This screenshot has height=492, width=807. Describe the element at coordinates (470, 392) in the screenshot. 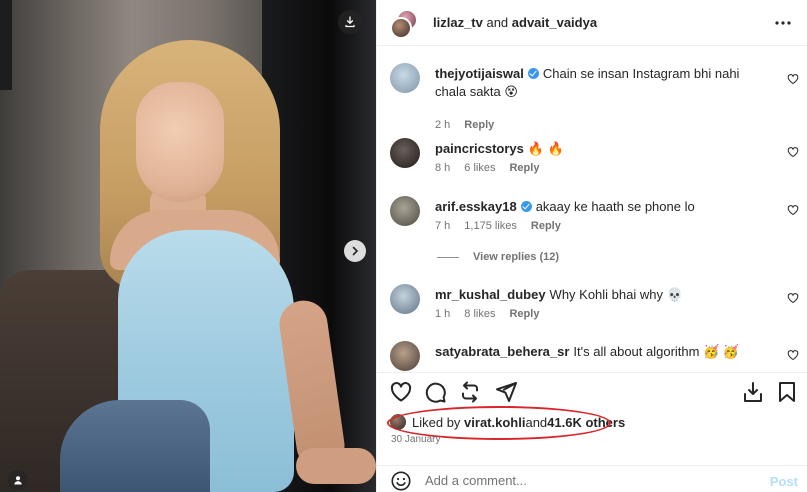

I see `repost-icon` at that location.